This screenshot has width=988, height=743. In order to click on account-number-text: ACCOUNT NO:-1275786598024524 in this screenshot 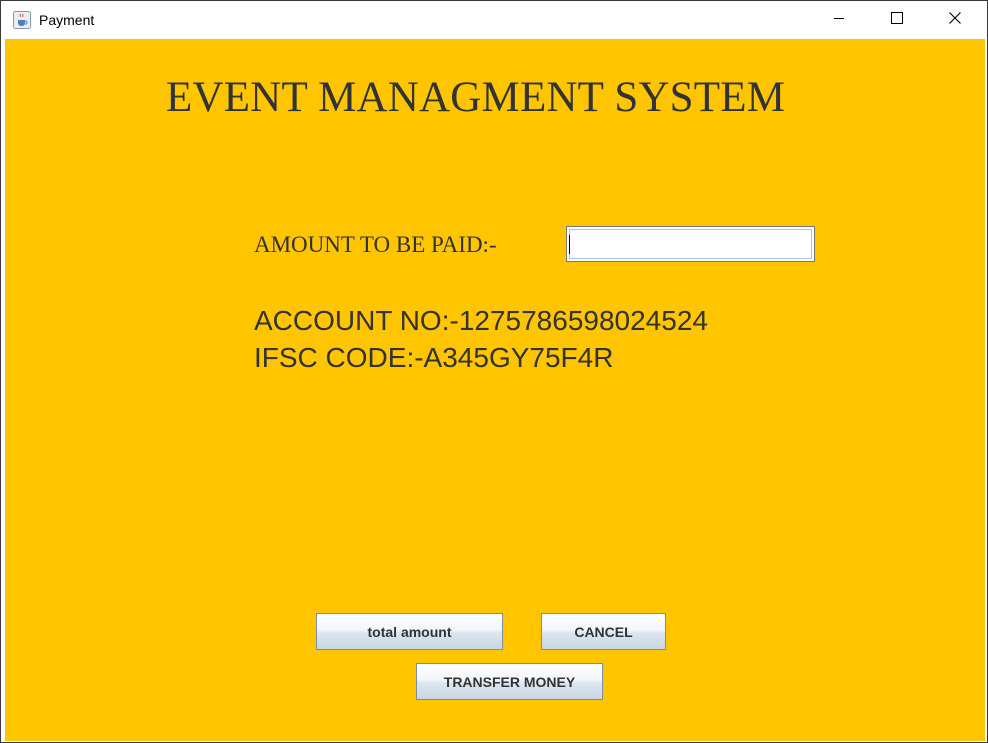, I will do `click(481, 320)`.